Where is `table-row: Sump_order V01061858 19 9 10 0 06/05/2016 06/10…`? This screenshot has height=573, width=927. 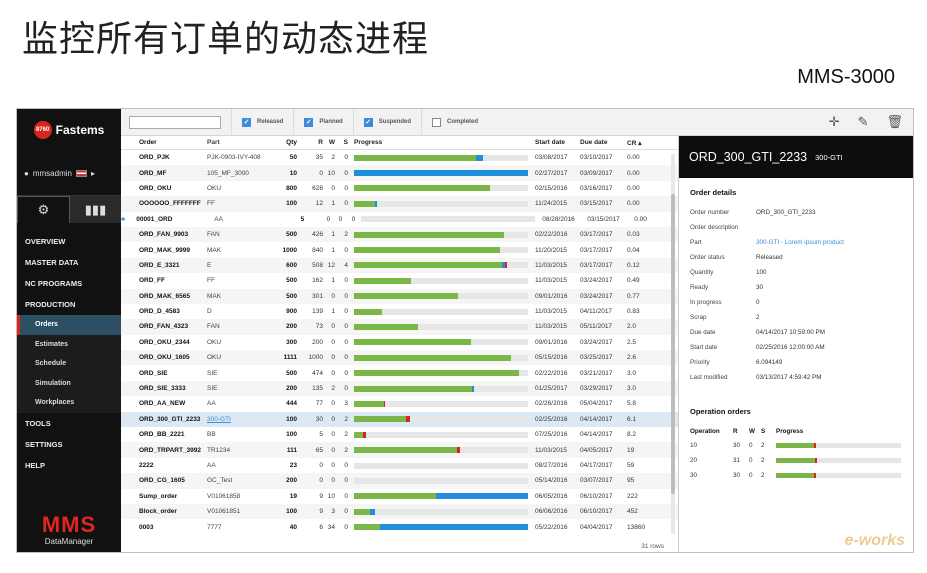 table-row: Sump_order V01061858 19 9 10 0 06/05/2016 06/10… is located at coordinates (399, 496).